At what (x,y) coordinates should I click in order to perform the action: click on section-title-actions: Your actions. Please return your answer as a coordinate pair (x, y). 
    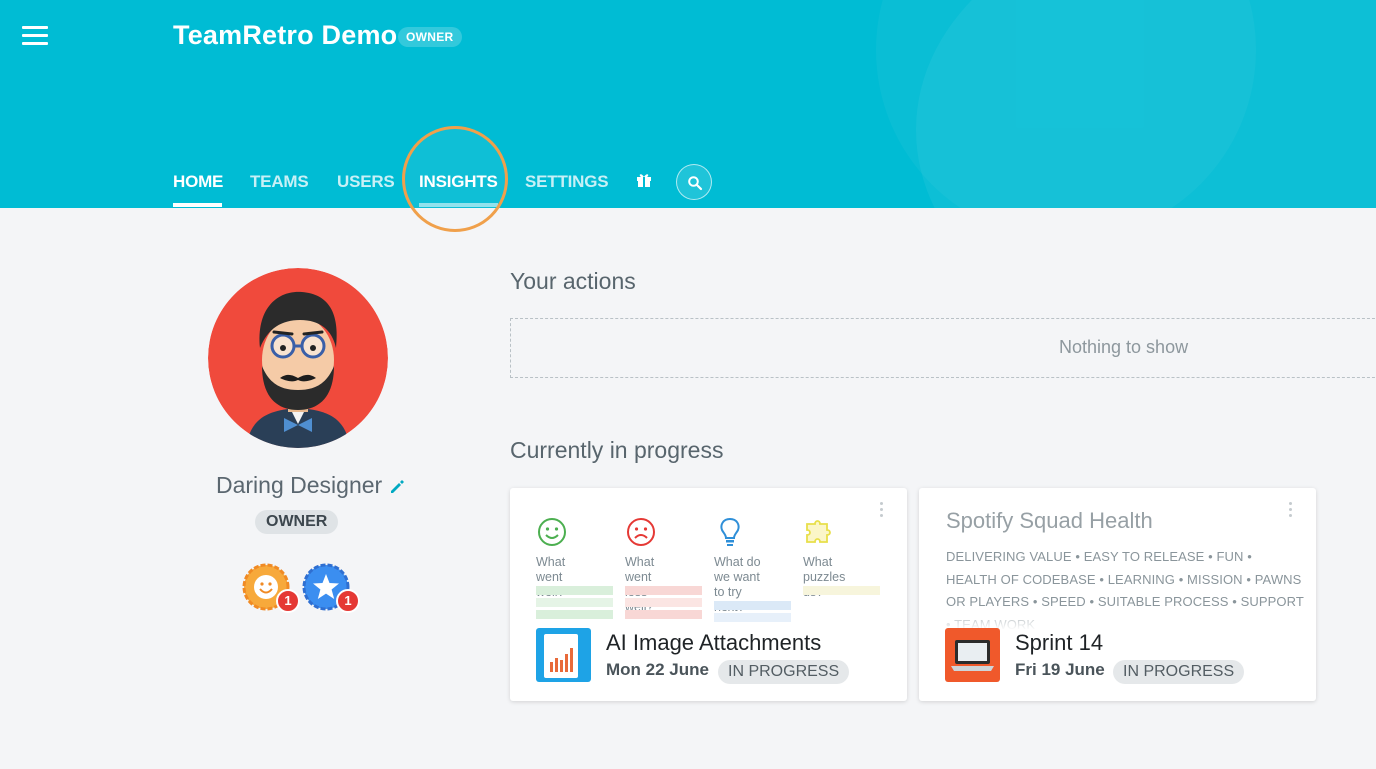
    Looking at the image, I should click on (573, 281).